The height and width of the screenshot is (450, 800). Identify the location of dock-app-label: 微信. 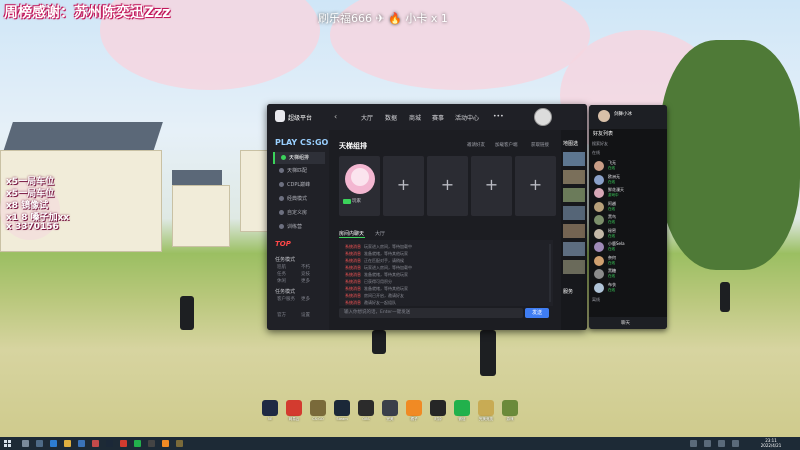
(462, 419).